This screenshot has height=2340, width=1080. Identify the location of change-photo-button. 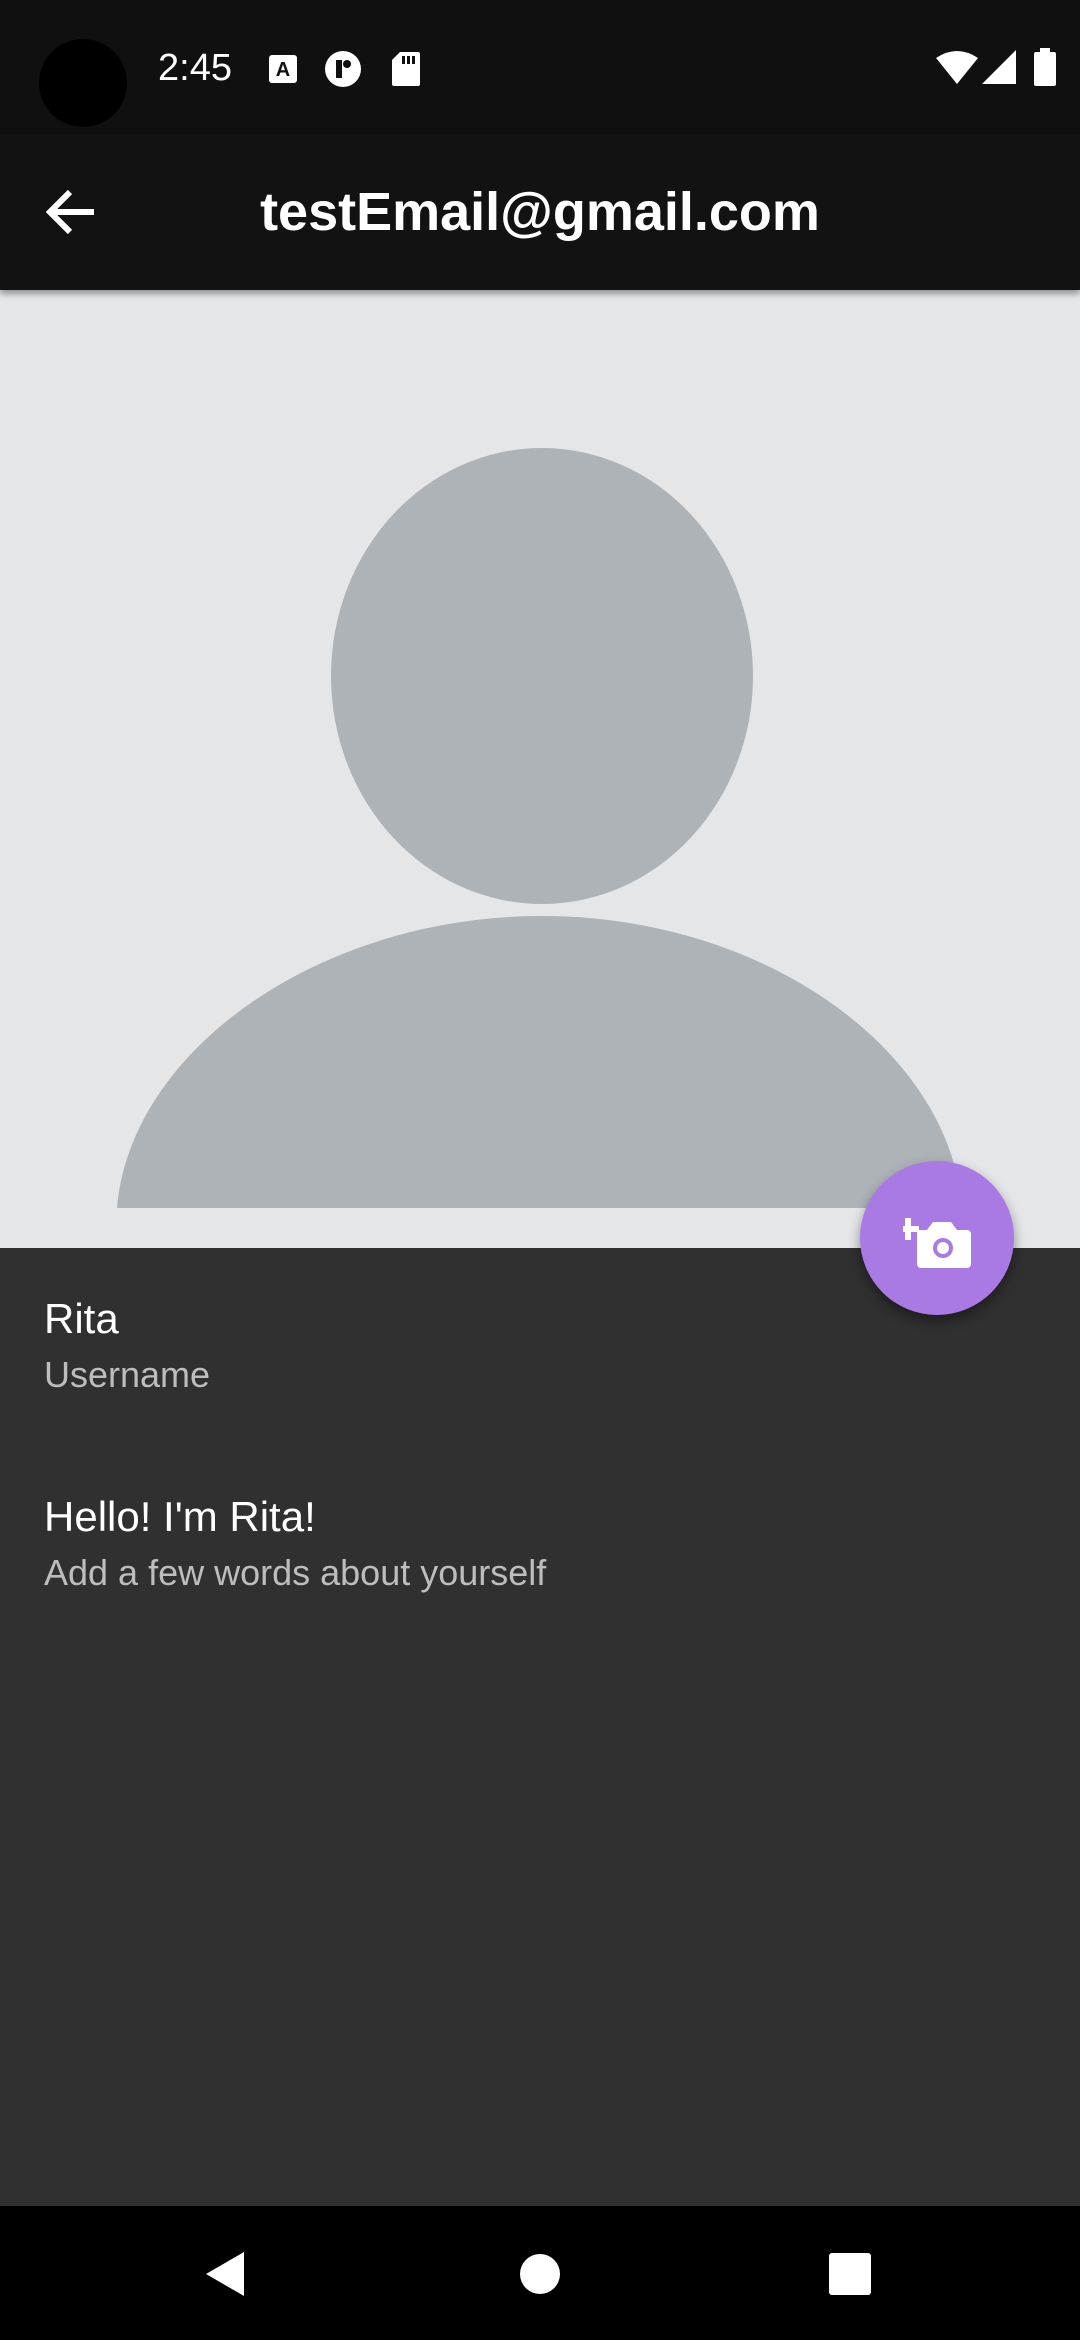
(937, 1238).